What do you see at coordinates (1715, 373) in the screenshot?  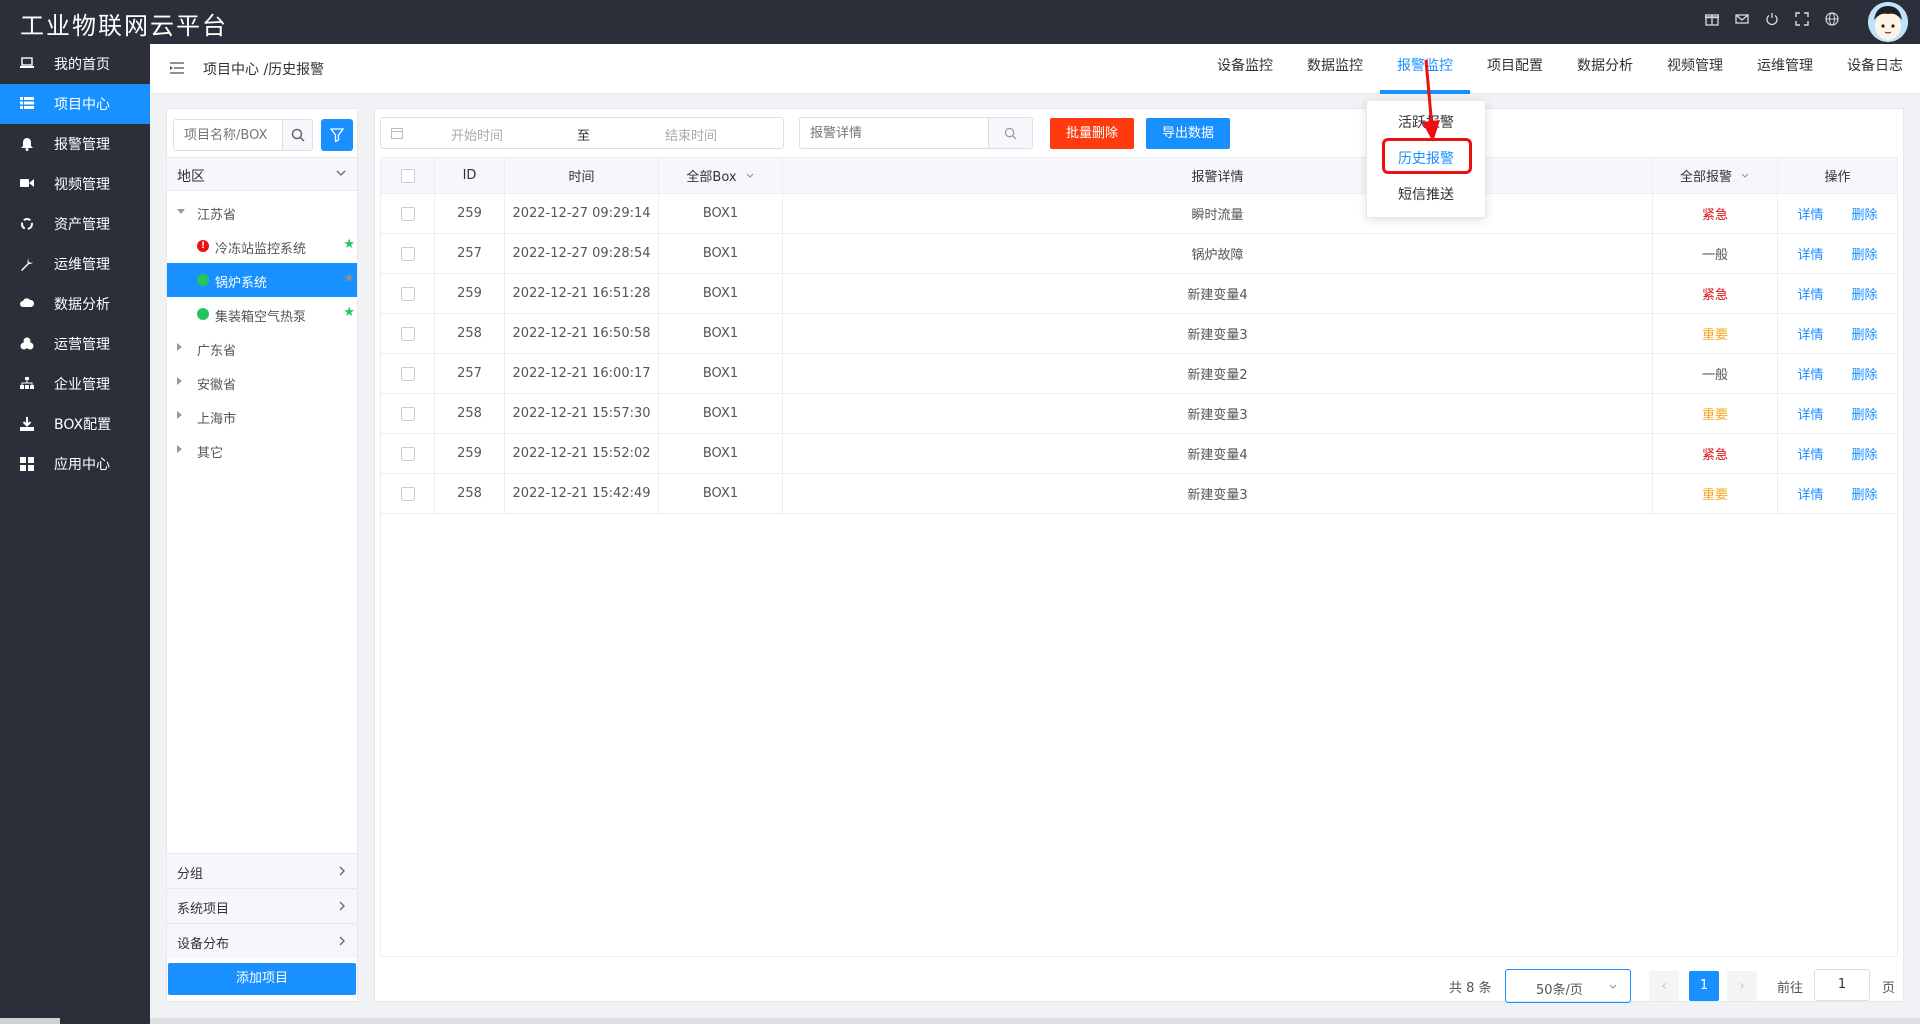 I see `alarm-level: 一般` at bounding box center [1715, 373].